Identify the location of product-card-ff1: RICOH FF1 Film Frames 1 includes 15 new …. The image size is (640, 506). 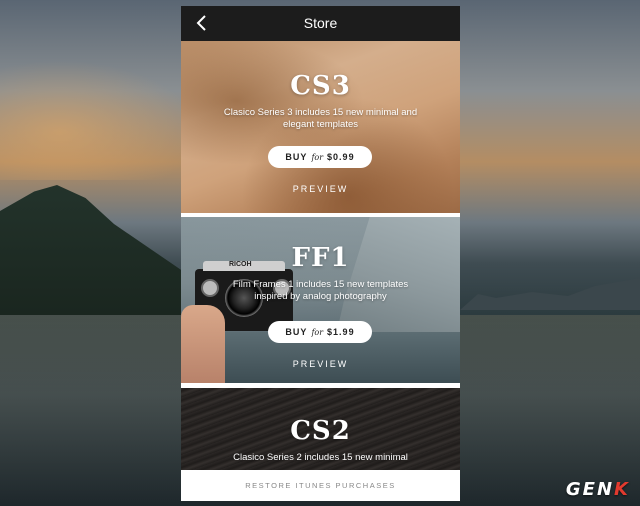
(320, 300).